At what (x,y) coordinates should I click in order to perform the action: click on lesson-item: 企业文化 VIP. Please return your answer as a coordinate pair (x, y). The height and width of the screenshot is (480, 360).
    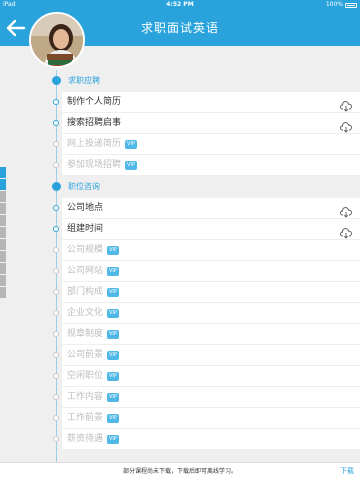
    Looking at the image, I should click on (206, 313).